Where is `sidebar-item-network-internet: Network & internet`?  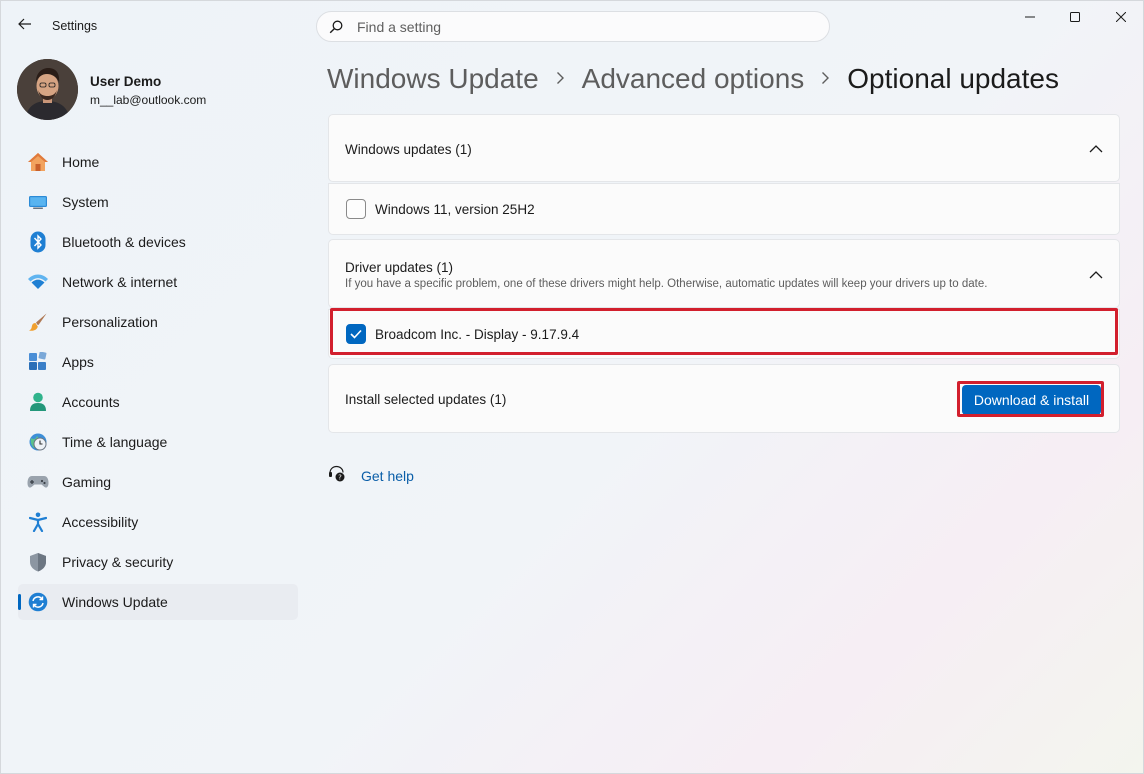
sidebar-item-network-internet: Network & internet is located at coordinates (158, 282).